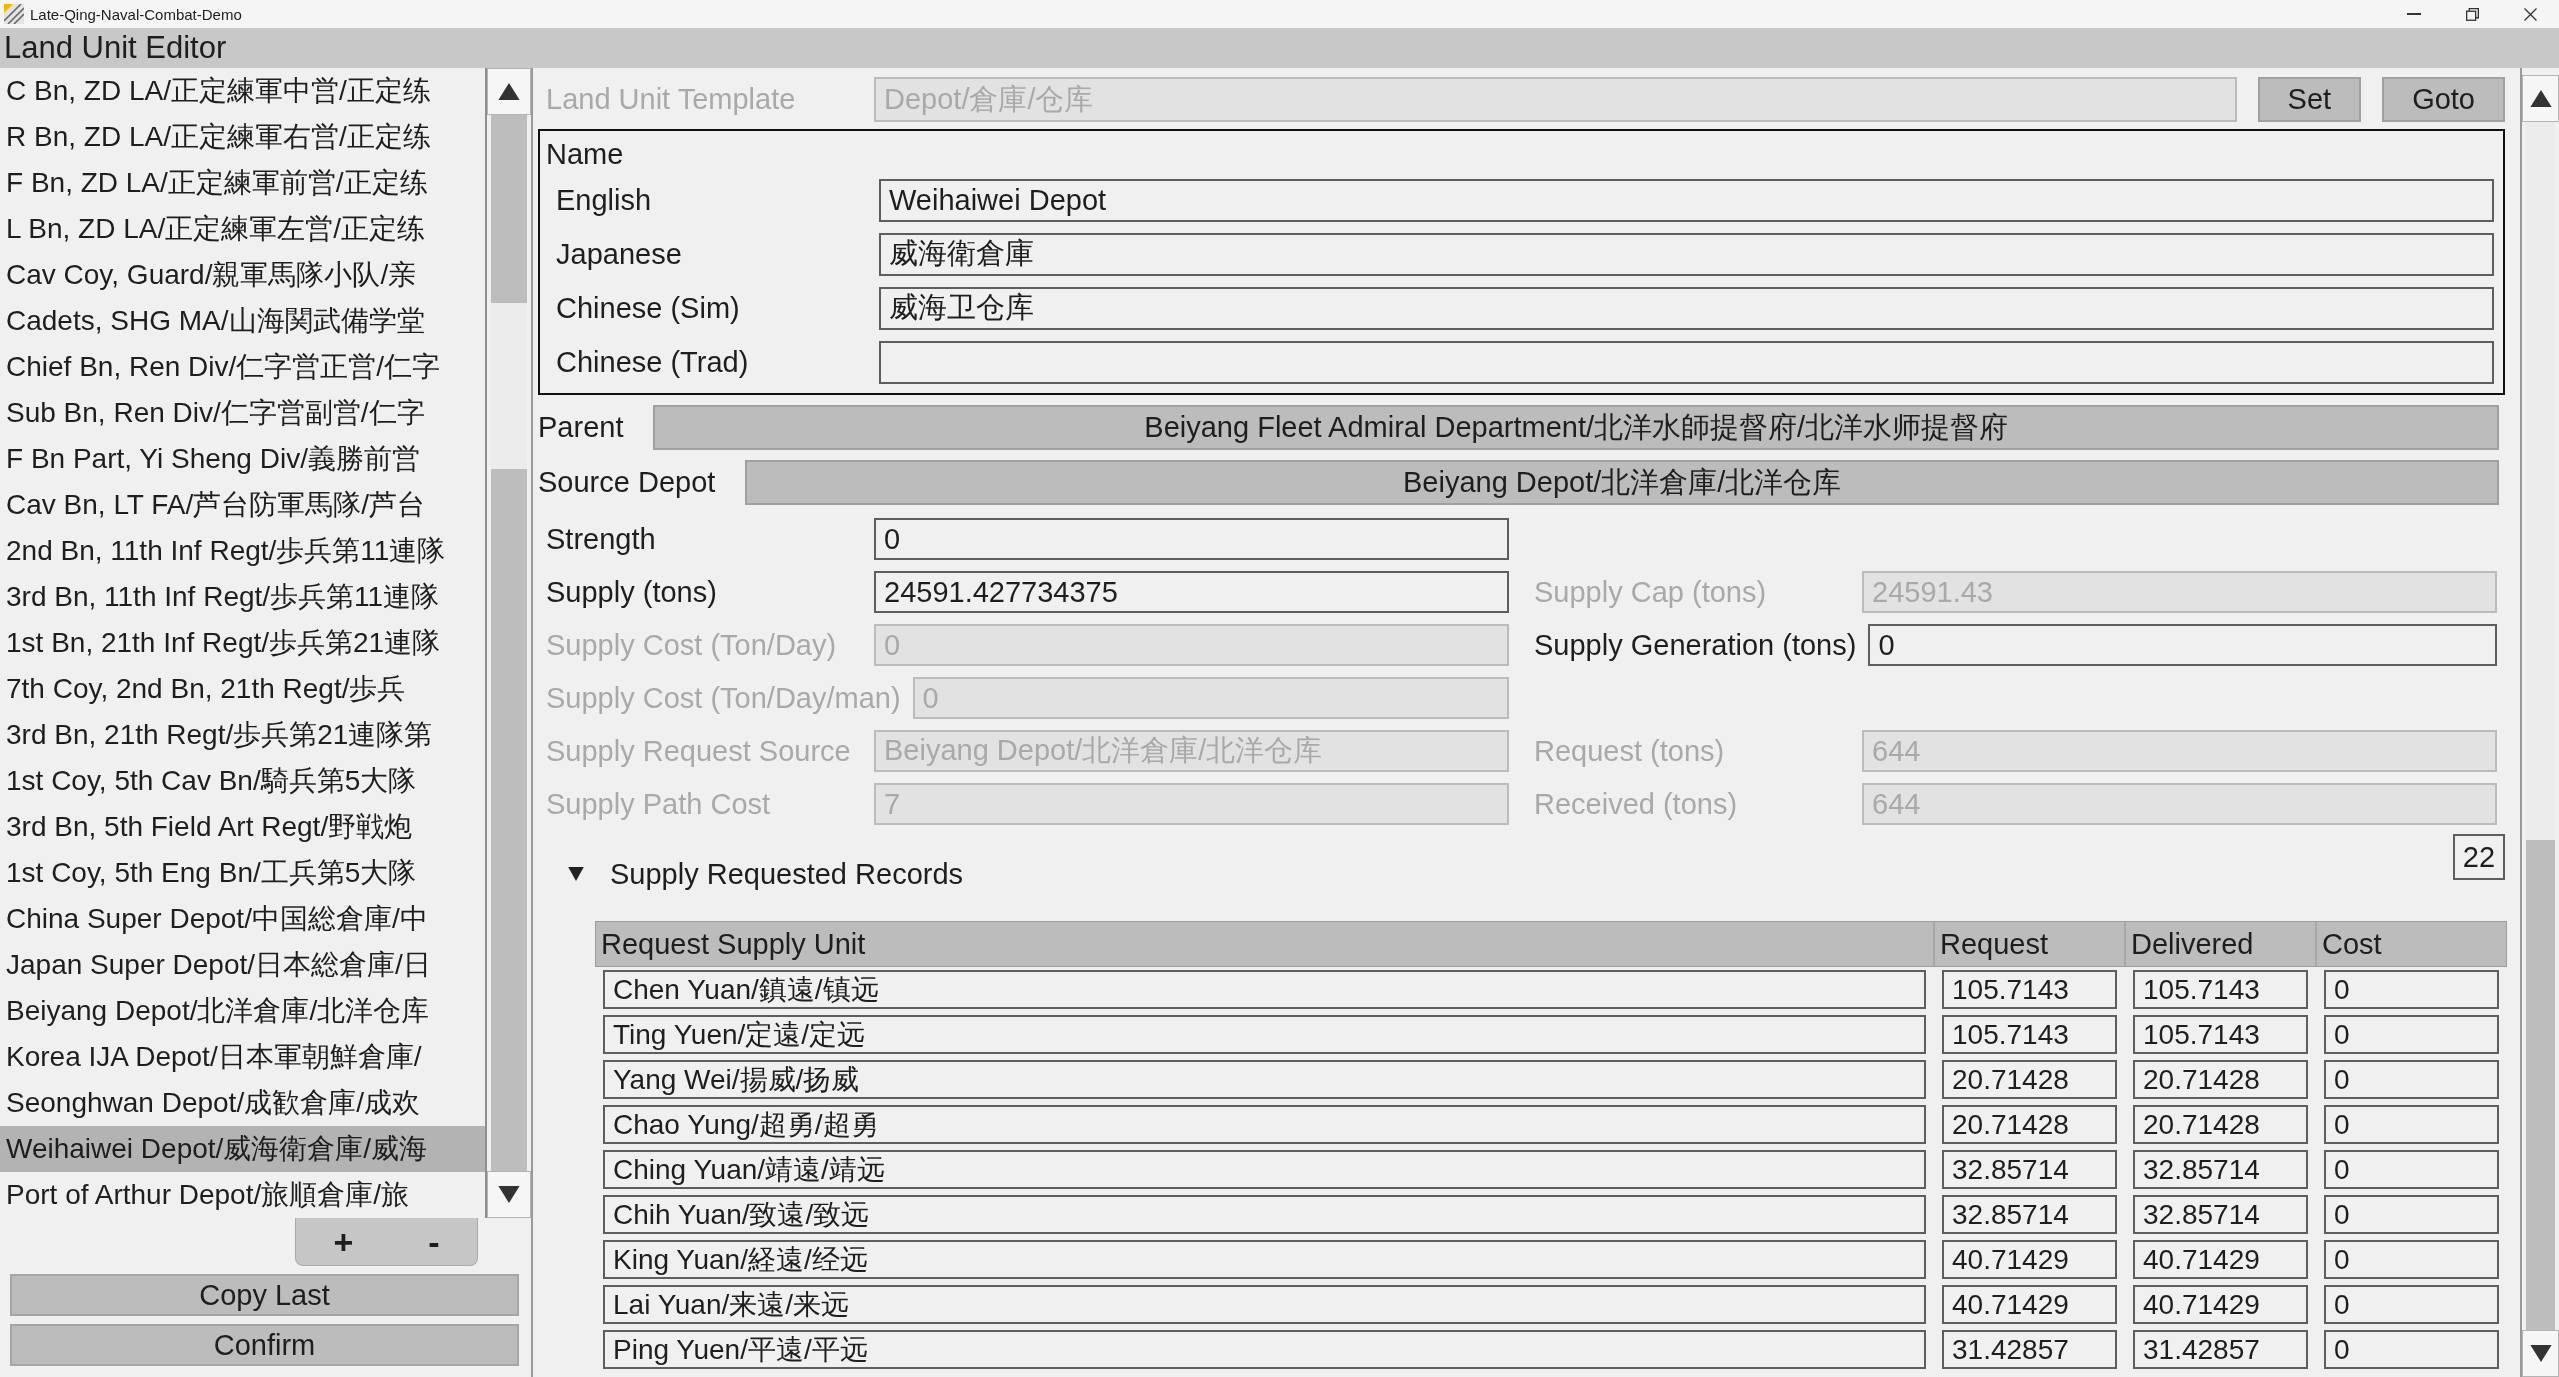  I want to click on list-item: Weihaiwei Depot/威海衛倉庫/威海, so click(242, 1149).